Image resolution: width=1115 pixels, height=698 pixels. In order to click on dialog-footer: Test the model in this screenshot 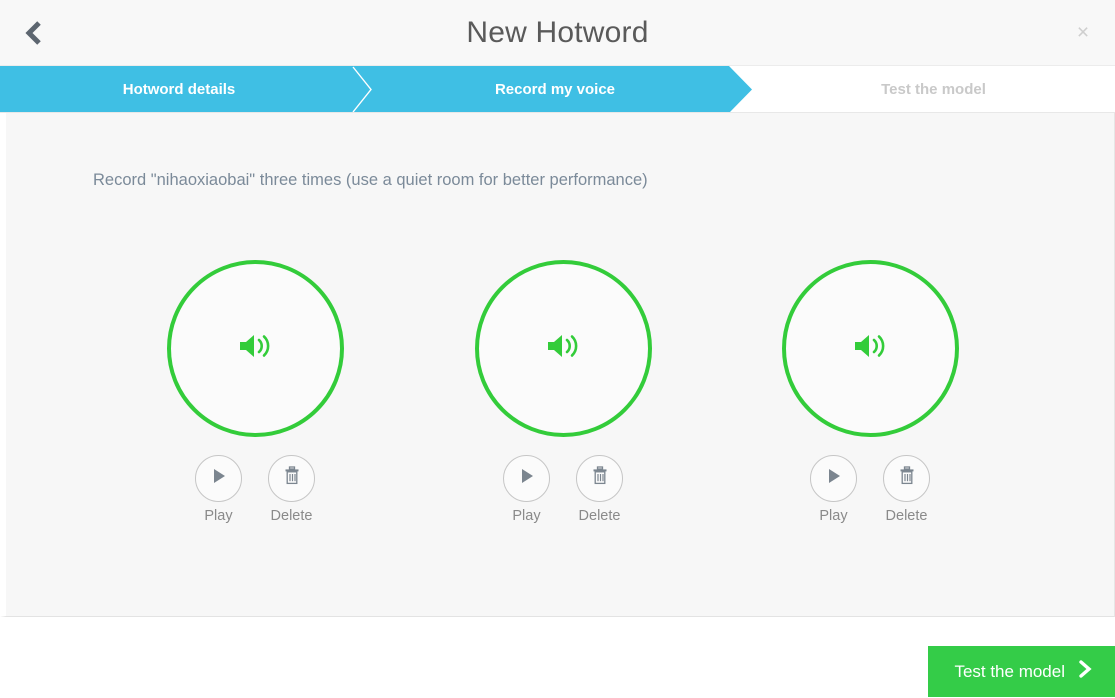, I will do `click(557, 657)`.